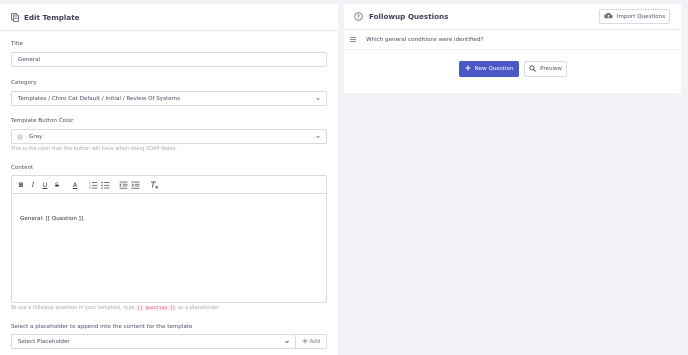 The image size is (688, 355). Describe the element at coordinates (15, 17) in the screenshot. I see `template-icon` at that location.